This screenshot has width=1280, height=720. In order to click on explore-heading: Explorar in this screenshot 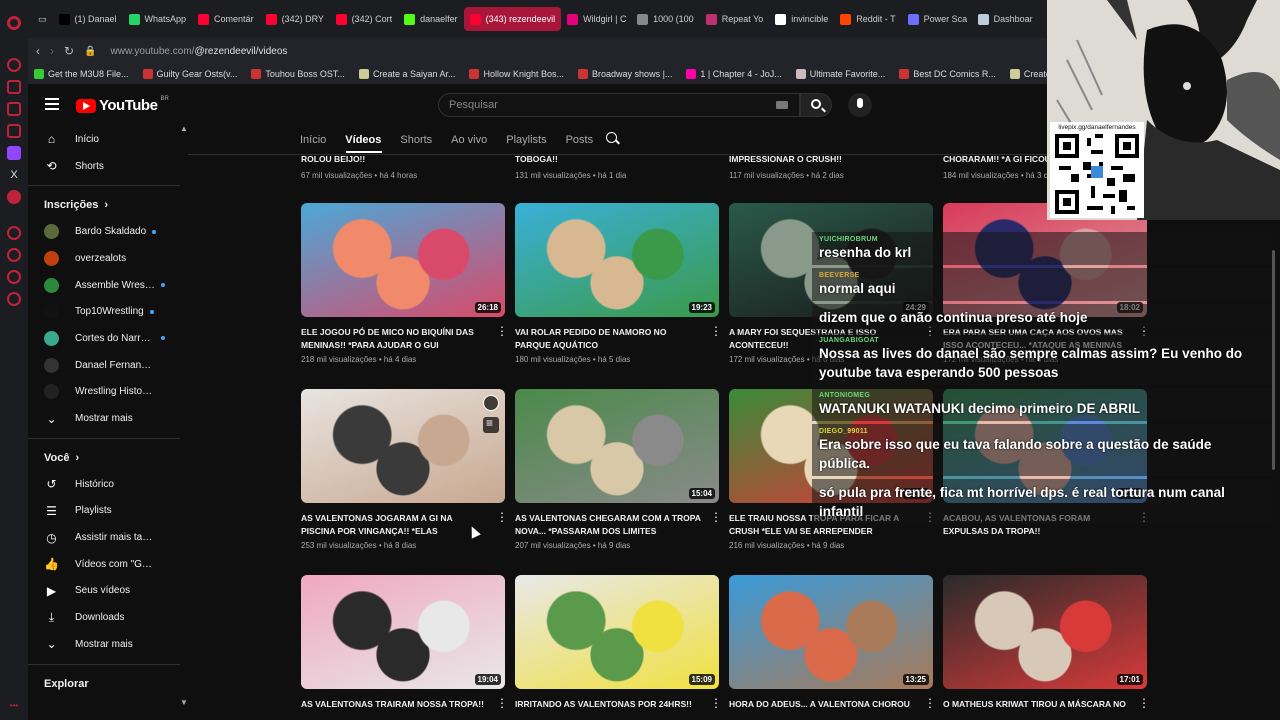, I will do `click(108, 684)`.